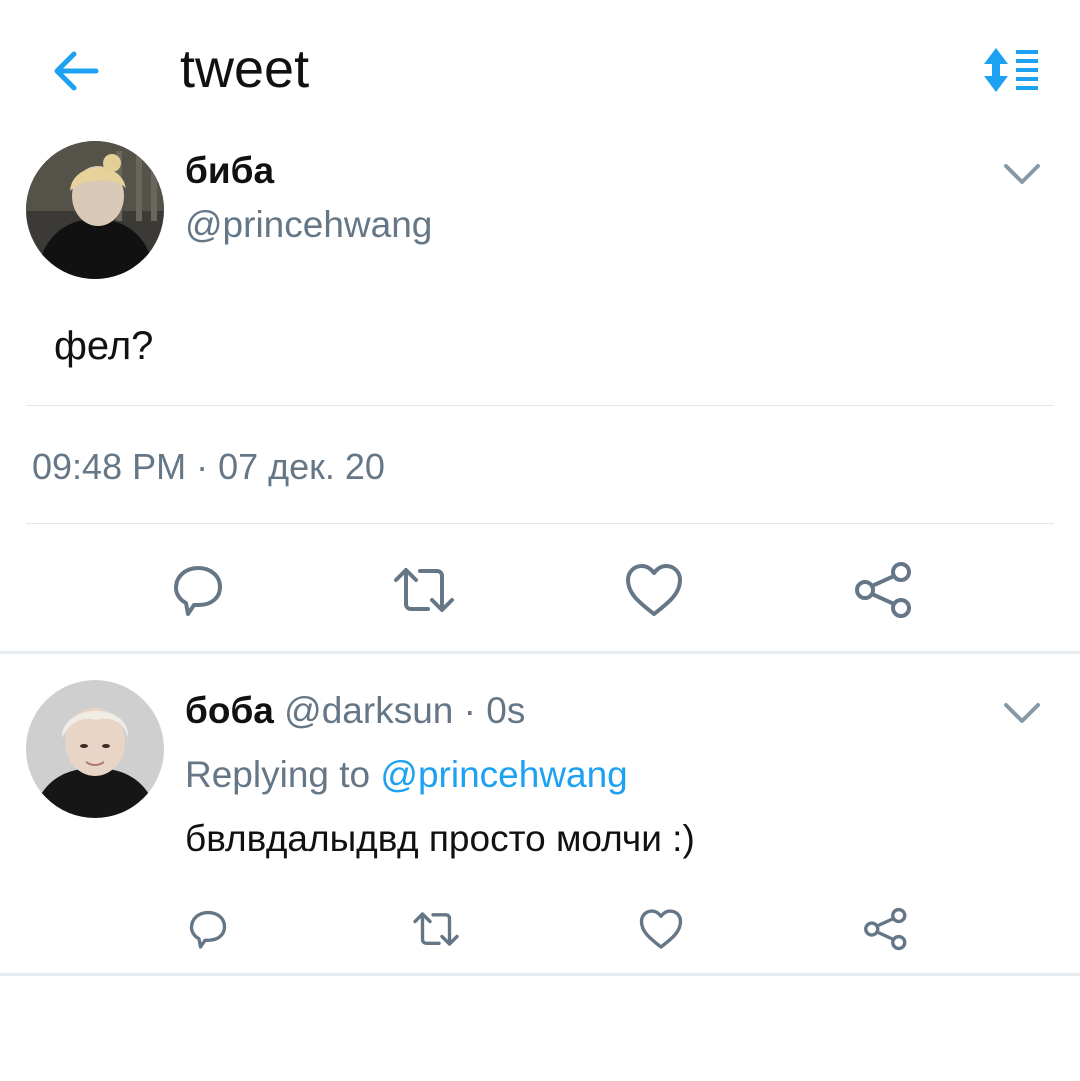 This screenshot has height=1081, width=1080. I want to click on tweet-timestamp: 09:48 PM · 07 дек. 20, so click(208, 466).